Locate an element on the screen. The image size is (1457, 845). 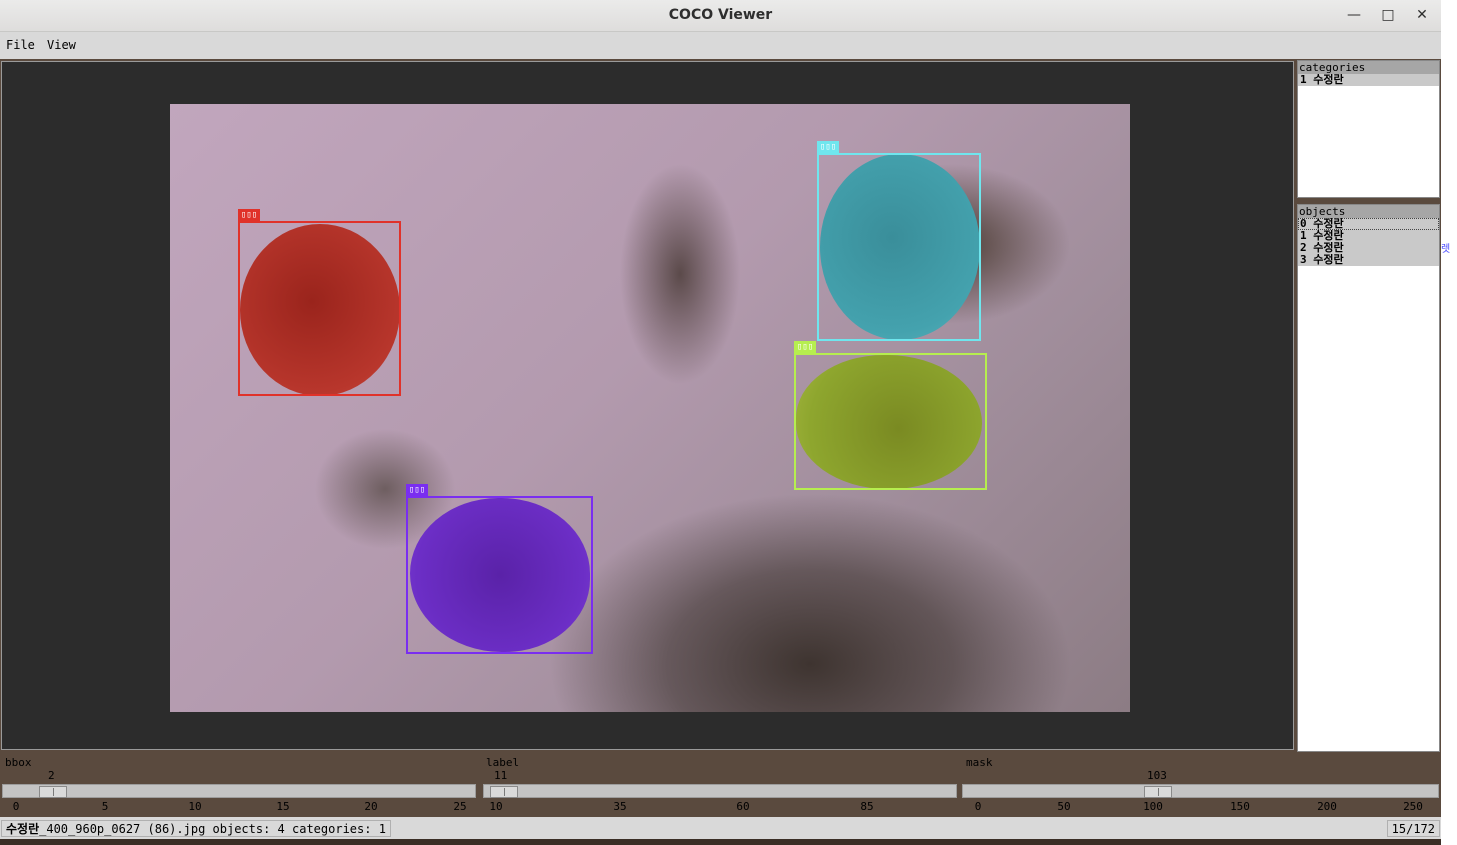
close-button: ✕ is located at coordinates (1422, 15).